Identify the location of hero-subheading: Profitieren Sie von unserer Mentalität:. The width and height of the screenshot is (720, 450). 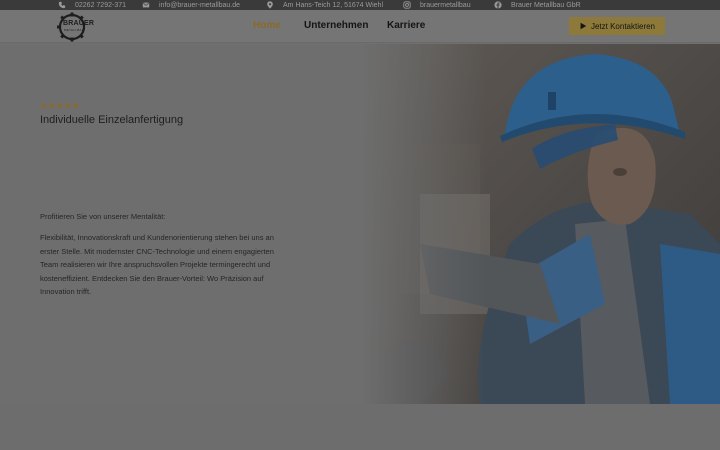
(103, 216).